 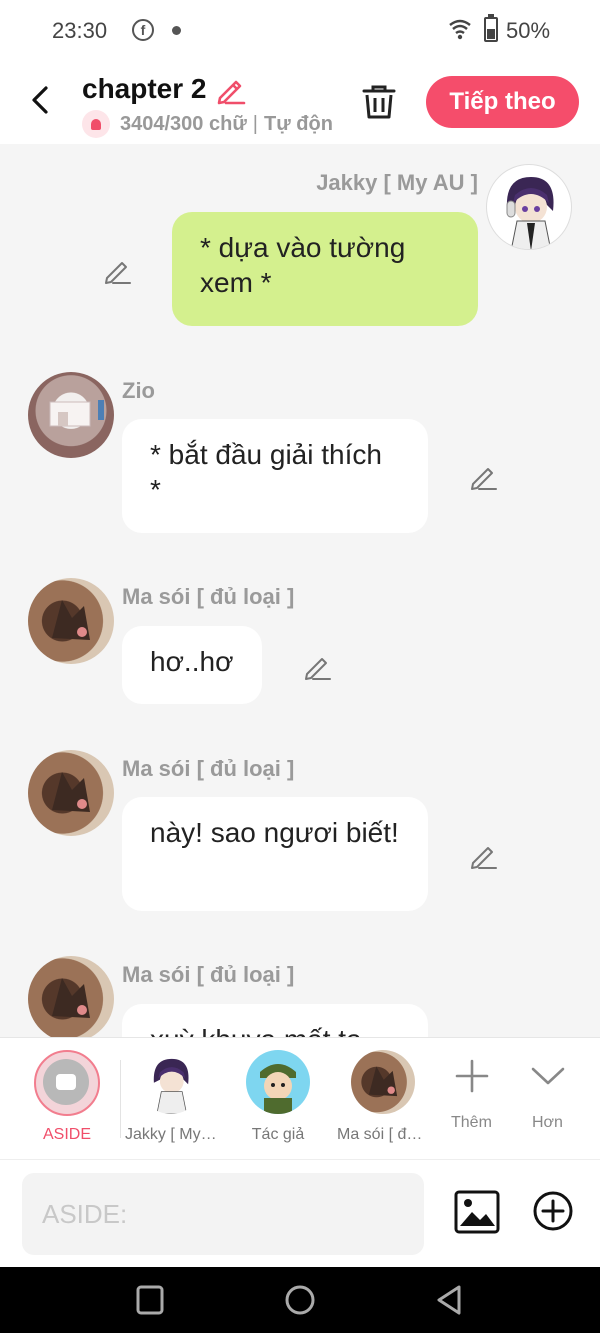 What do you see at coordinates (176, 30) in the screenshot?
I see `notification-dot-icon` at bounding box center [176, 30].